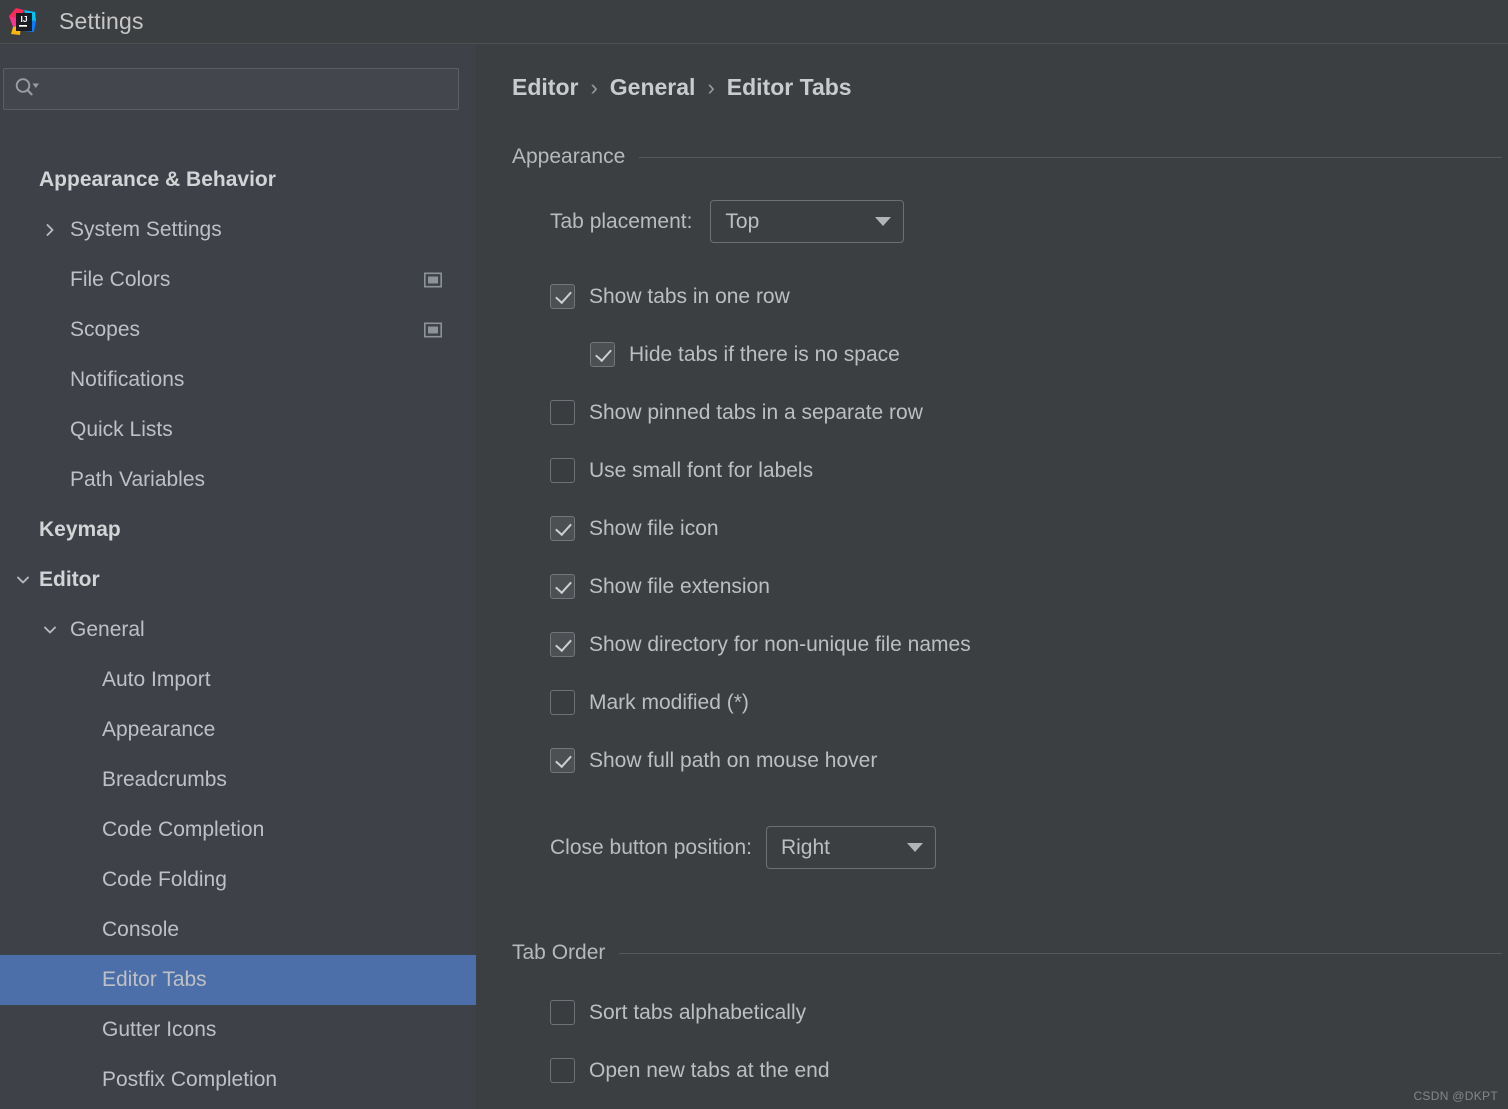 The width and height of the screenshot is (1508, 1109). I want to click on checkbox-open-new-tabs-at-the-end: Open new tabs at the end, so click(690, 1070).